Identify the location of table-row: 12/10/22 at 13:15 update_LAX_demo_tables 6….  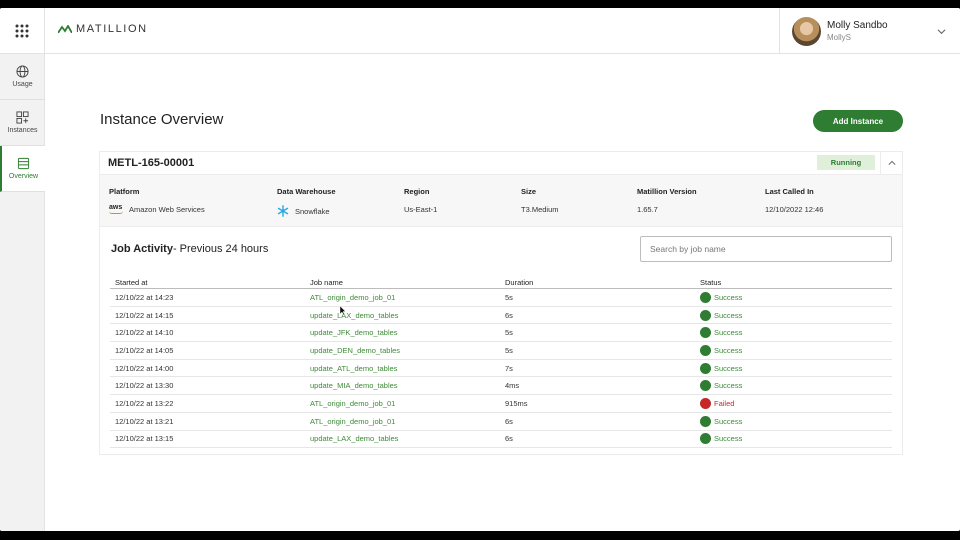
(501, 440).